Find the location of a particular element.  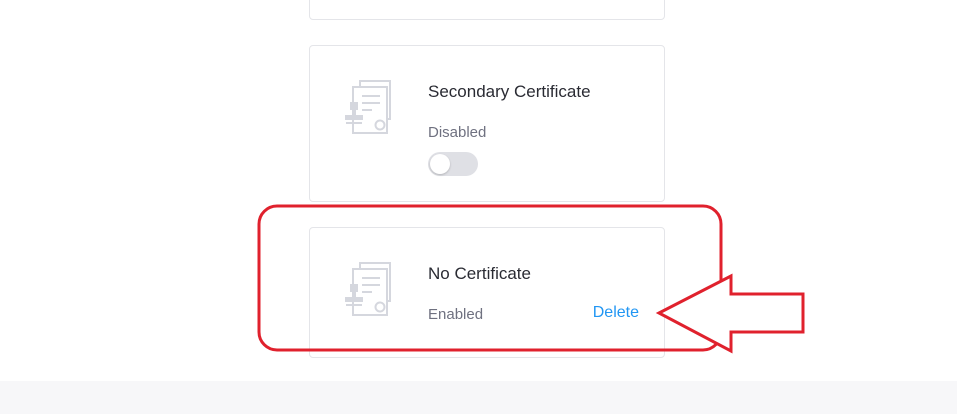

certificate-title: Secondary Certificate is located at coordinates (509, 91).